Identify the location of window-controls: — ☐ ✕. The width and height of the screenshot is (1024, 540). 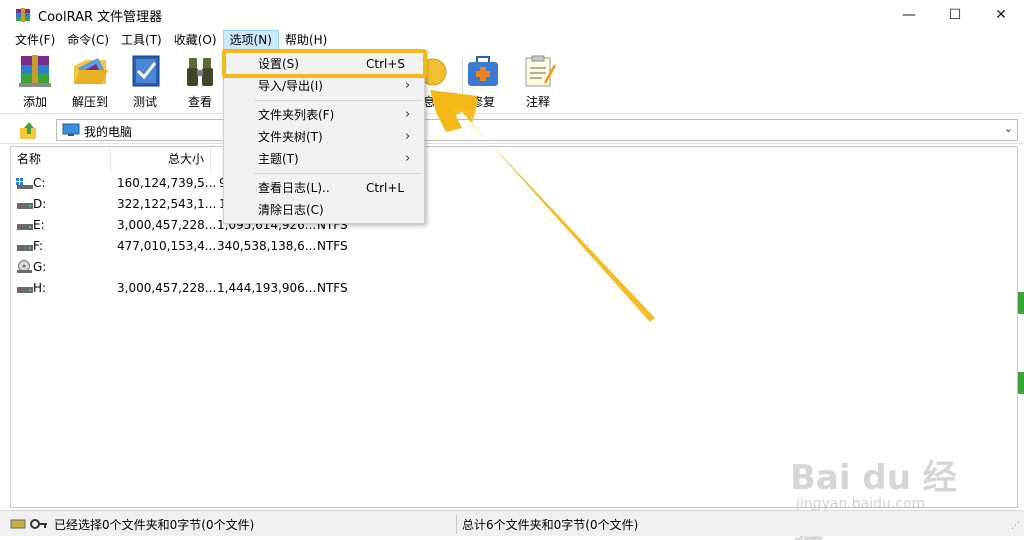
(955, 15).